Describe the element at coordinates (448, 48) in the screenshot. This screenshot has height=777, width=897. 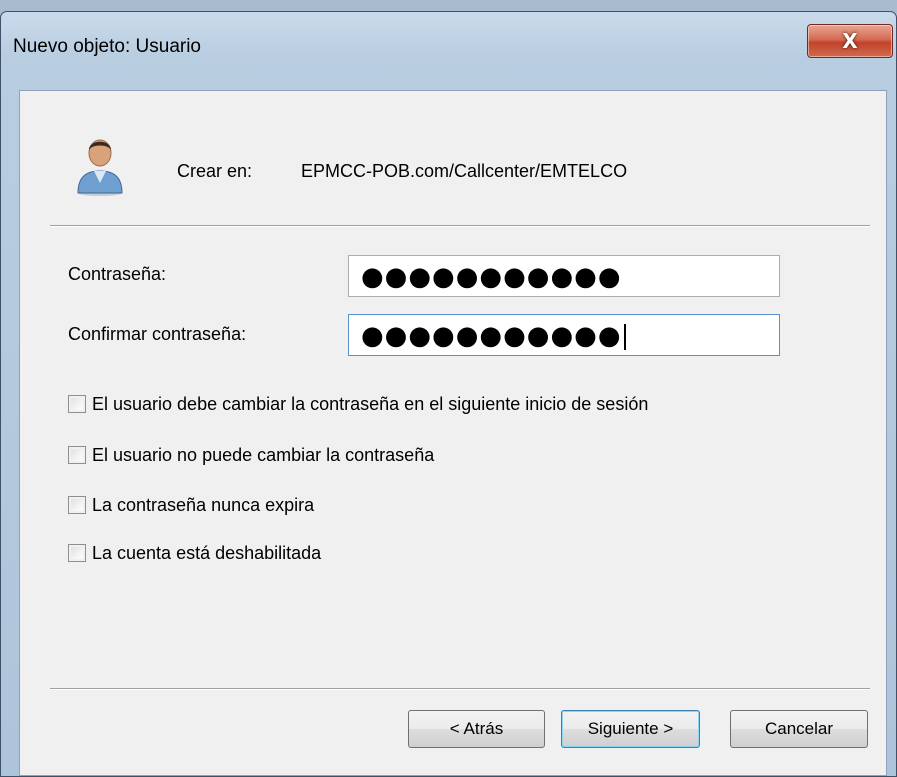
I see `title-bar: Nuevo objeto: Usuario X` at that location.